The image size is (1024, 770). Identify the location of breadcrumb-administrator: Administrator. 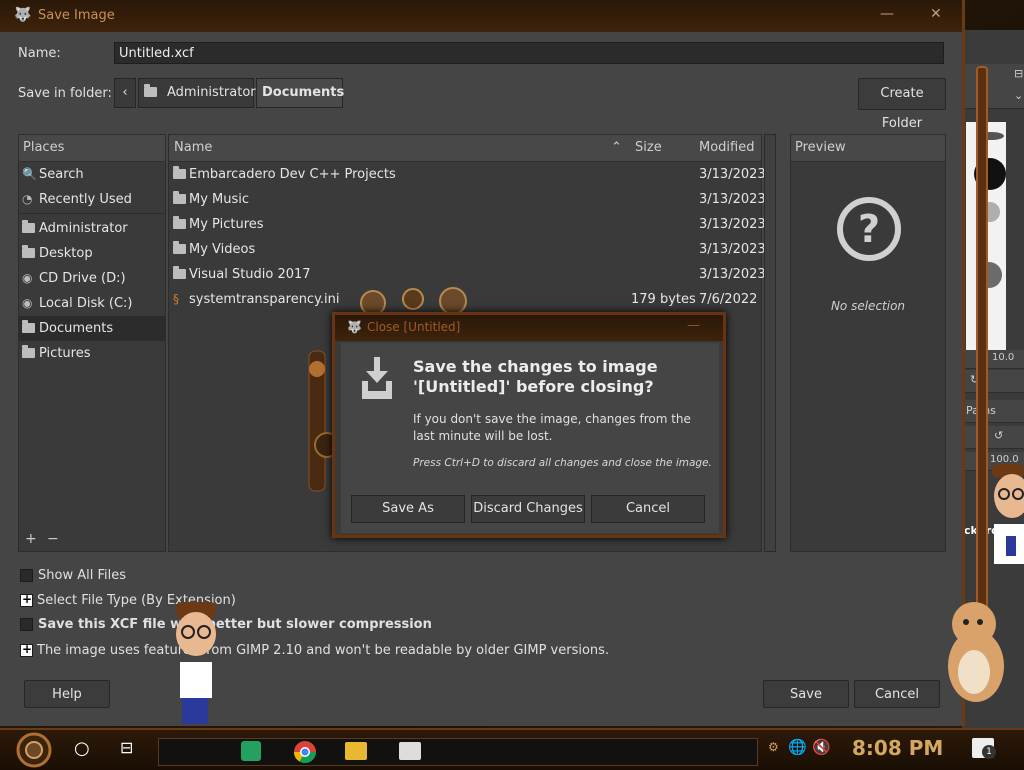
(197, 93).